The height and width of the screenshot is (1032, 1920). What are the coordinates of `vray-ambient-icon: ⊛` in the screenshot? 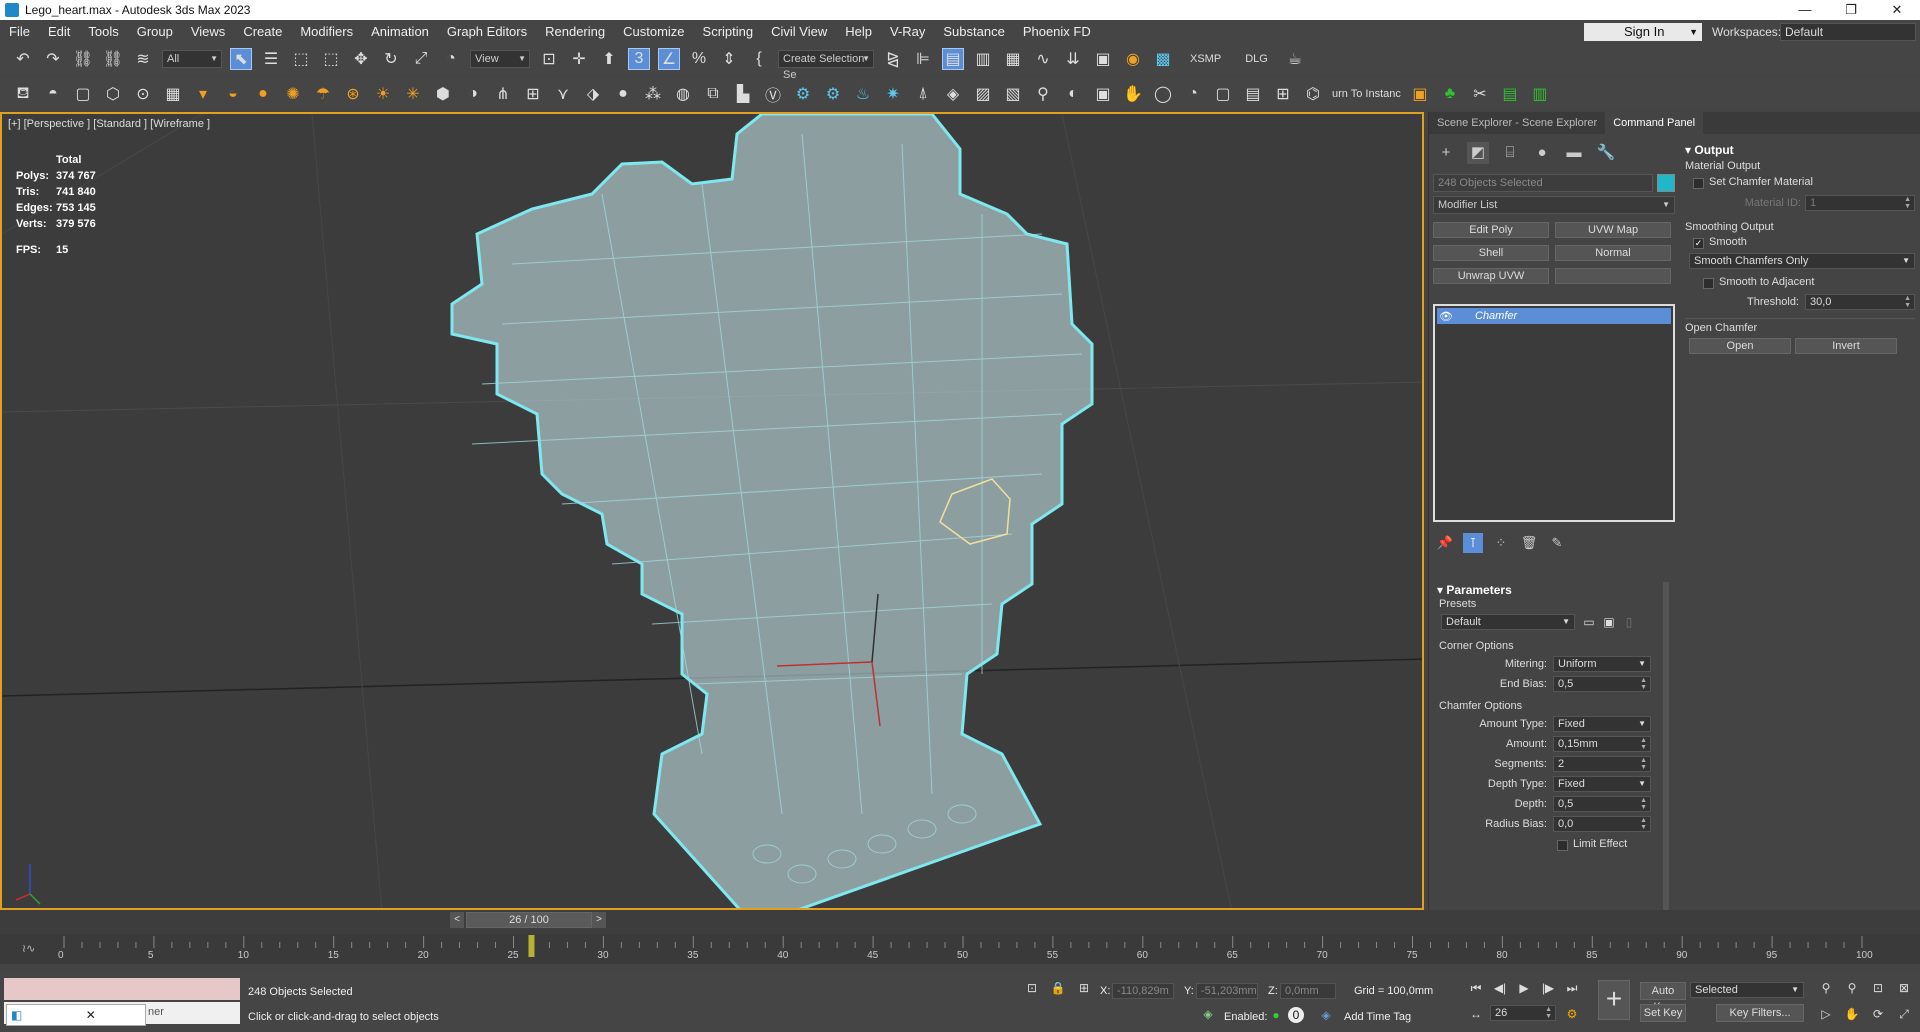 It's located at (353, 94).